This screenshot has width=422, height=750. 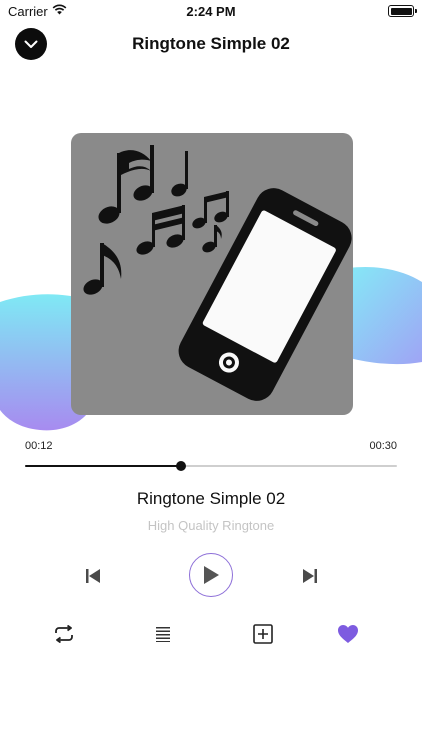 I want to click on play-icon, so click(x=211, y=575).